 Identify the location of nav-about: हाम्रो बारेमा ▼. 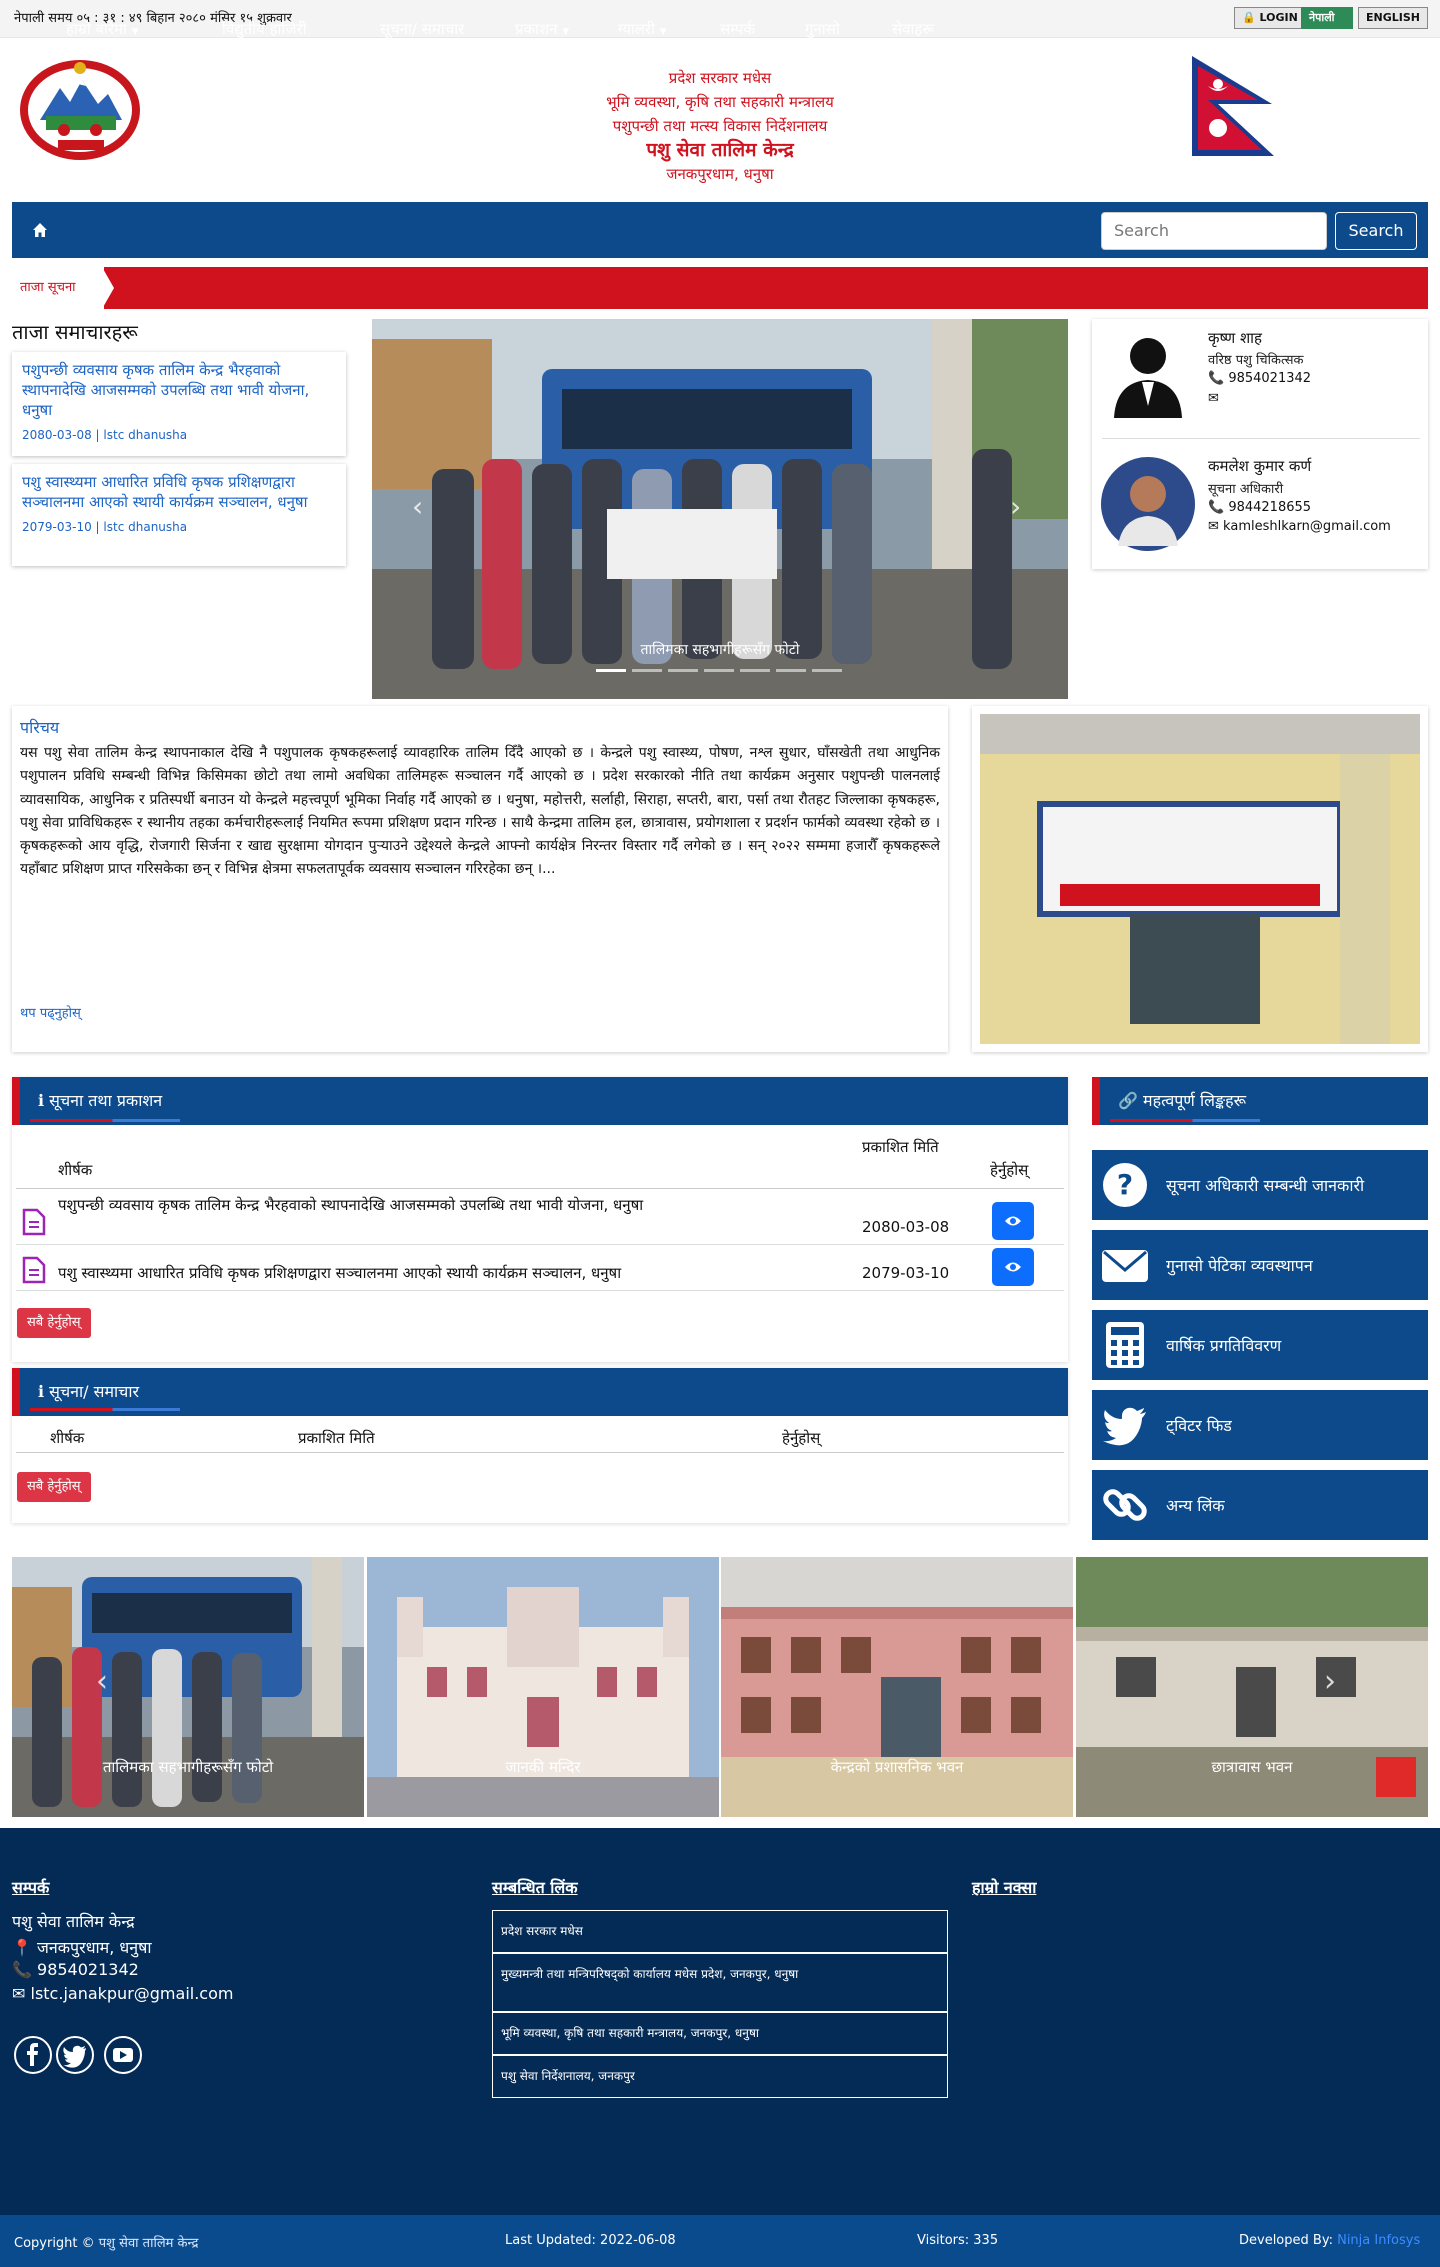
(102, 29).